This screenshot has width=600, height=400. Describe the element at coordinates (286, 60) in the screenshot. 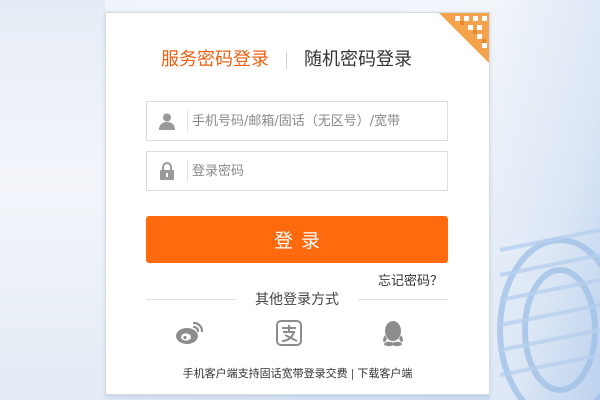

I see `tab-divider` at that location.